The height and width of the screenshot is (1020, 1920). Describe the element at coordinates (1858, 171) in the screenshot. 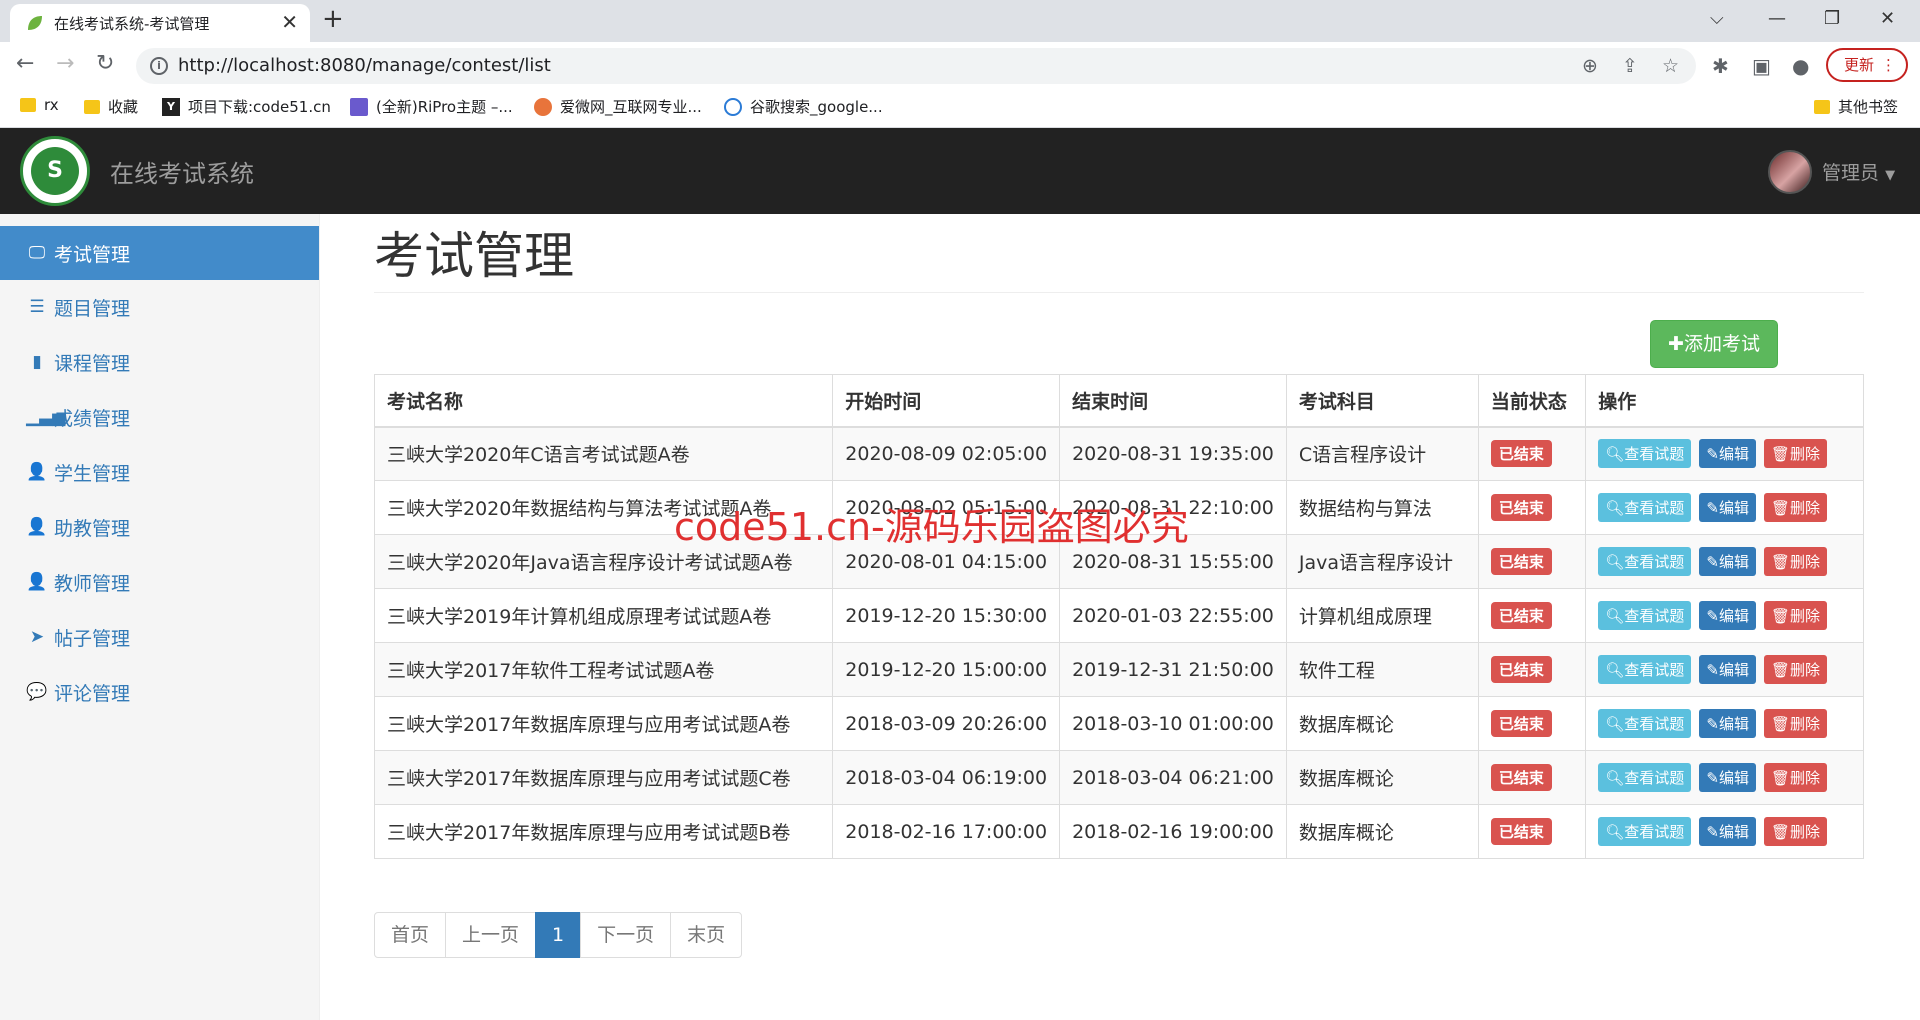

I see `user-menu: 管理员 ▼` at that location.